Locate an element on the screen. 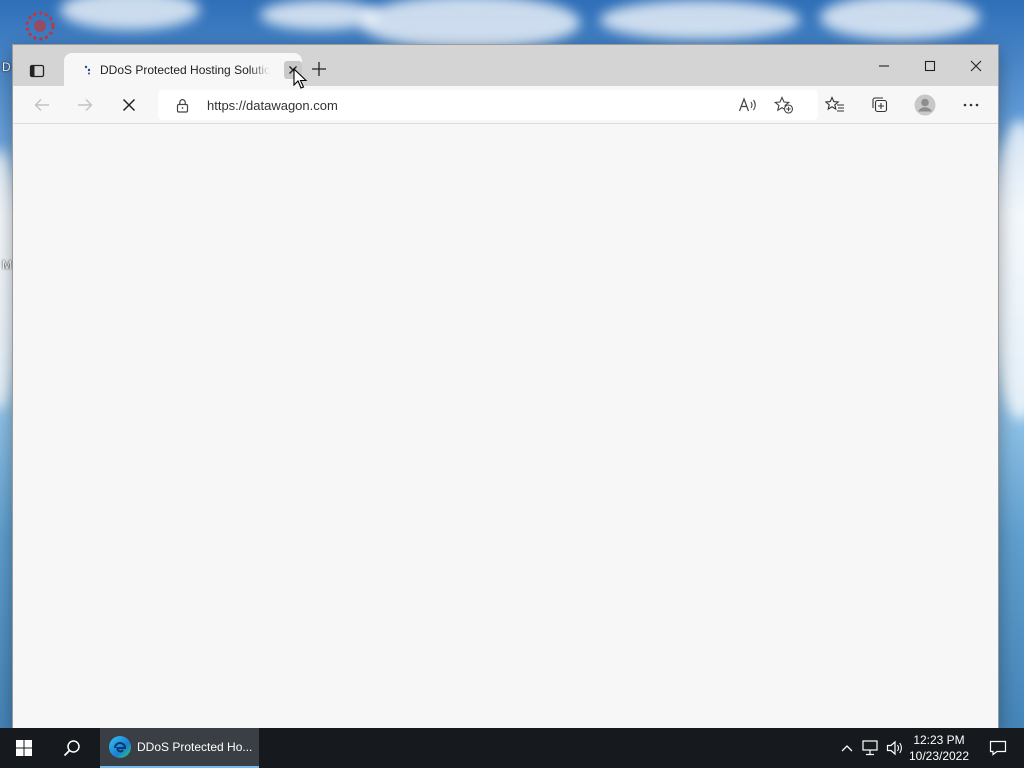 The image size is (1024, 768). network-icon is located at coordinates (871, 748).